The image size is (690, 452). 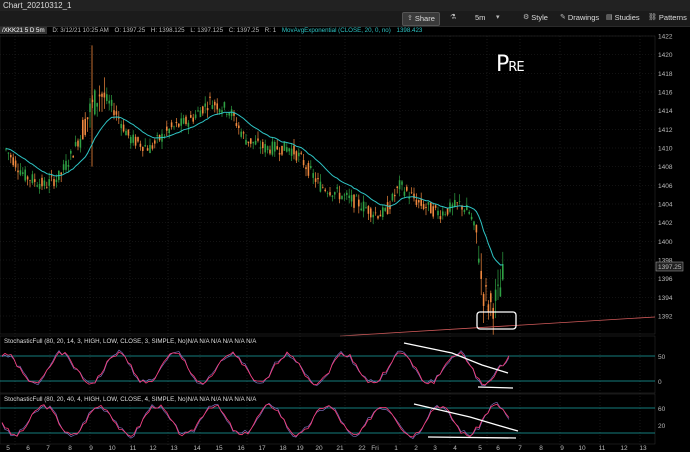 I want to click on price-tick-label: 1396, so click(x=665, y=279).